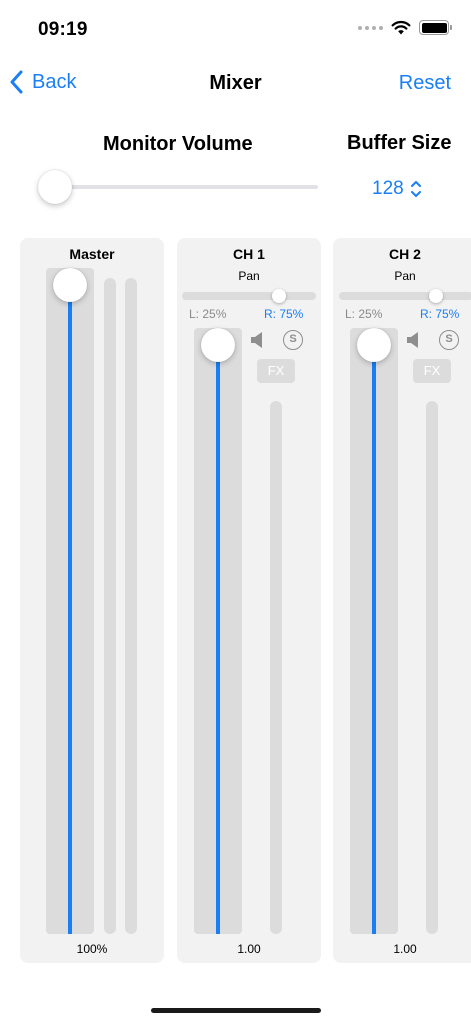  Describe the element at coordinates (16, 82) in the screenshot. I see `chevron-left-icon` at that location.